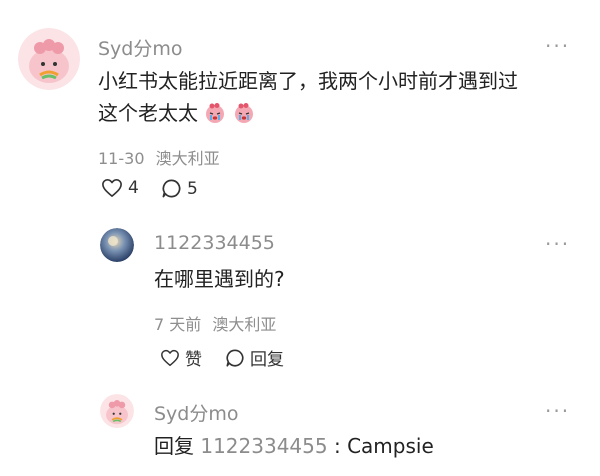 The image size is (600, 476). I want to click on comment-text-line-1: 小红书太能拉近距离了，我两个小时前才遇到过, so click(308, 81).